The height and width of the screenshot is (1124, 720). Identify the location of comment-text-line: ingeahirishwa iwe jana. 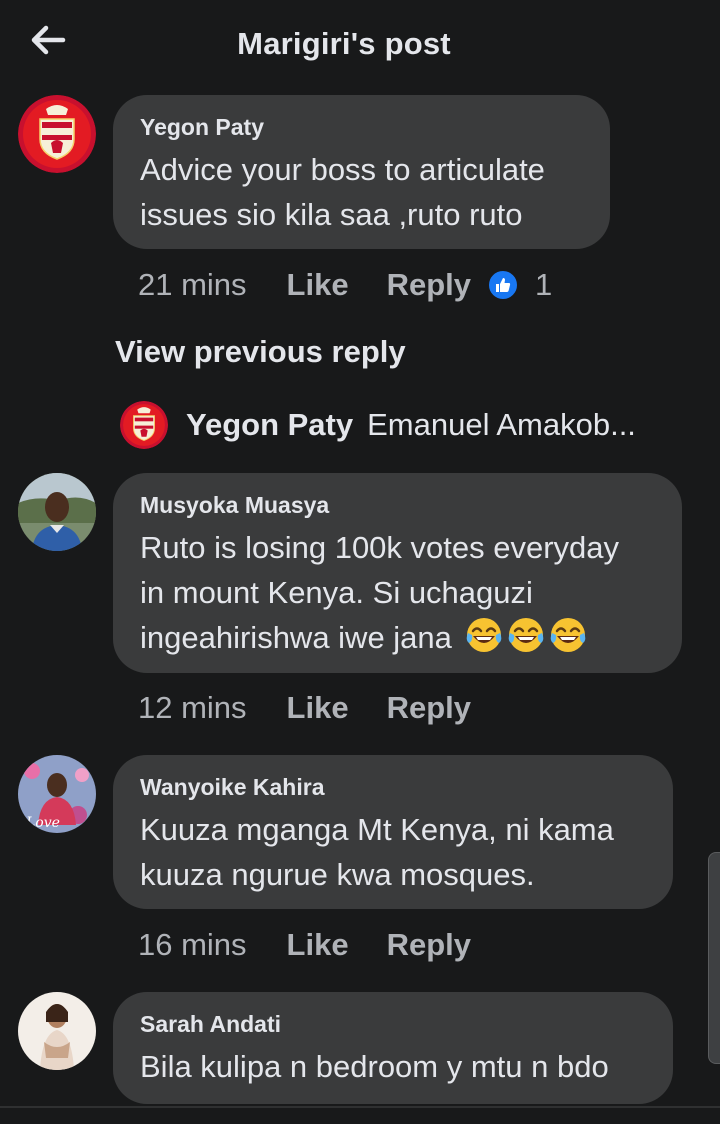
(397, 637).